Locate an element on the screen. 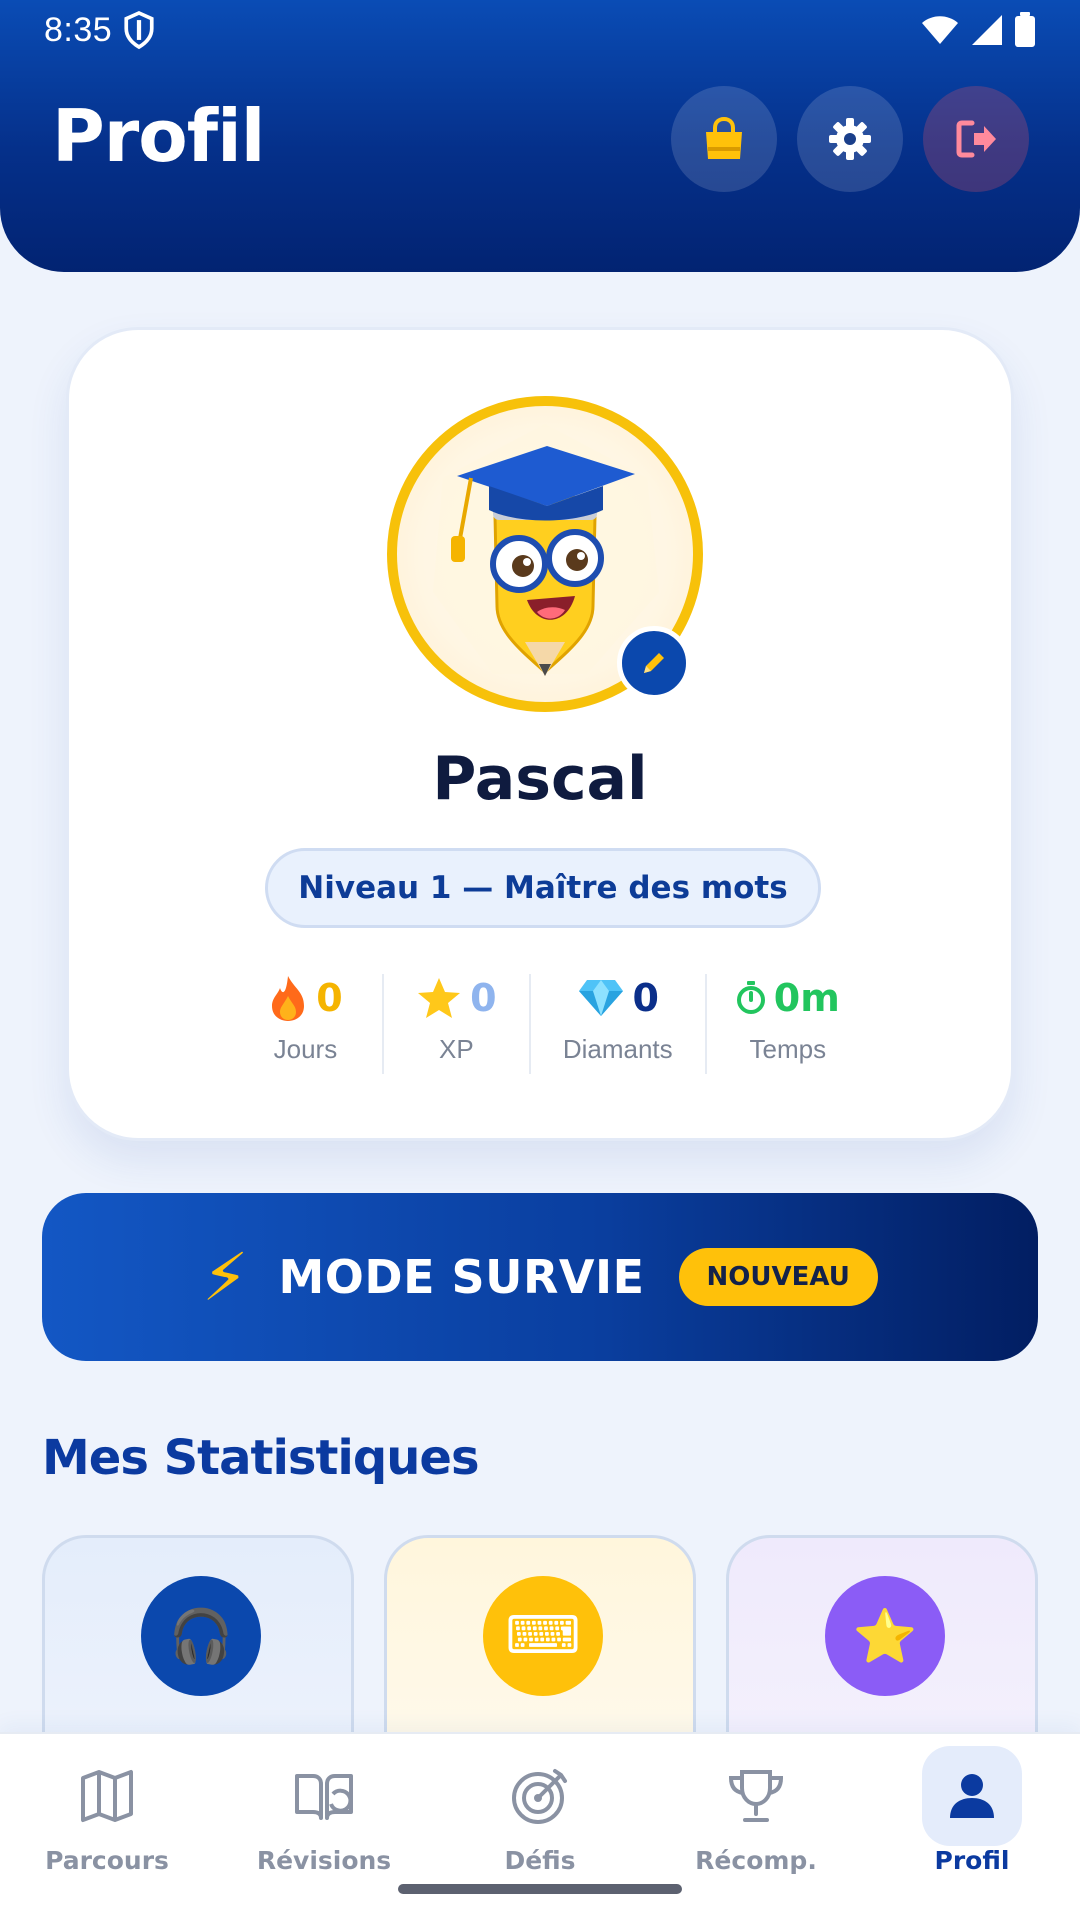 Image resolution: width=1080 pixels, height=1920 pixels. shopping-bag-icon is located at coordinates (724, 137).